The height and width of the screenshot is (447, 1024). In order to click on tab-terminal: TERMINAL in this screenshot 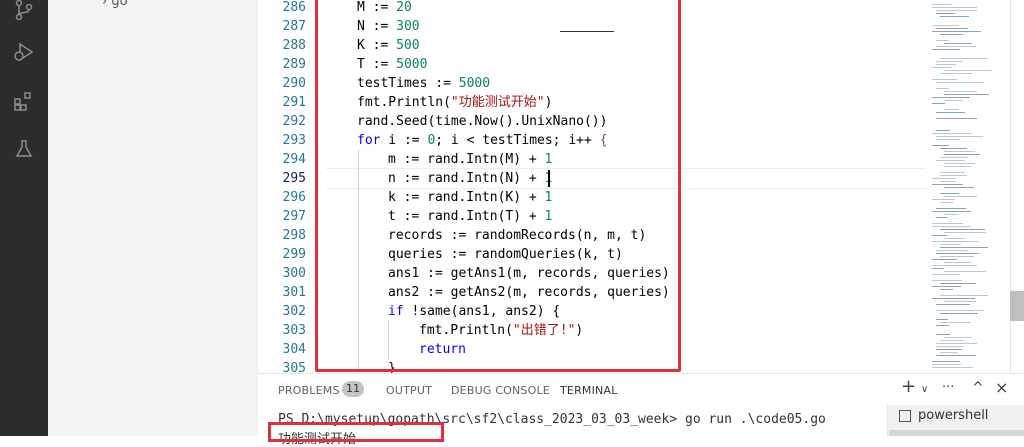, I will do `click(589, 390)`.